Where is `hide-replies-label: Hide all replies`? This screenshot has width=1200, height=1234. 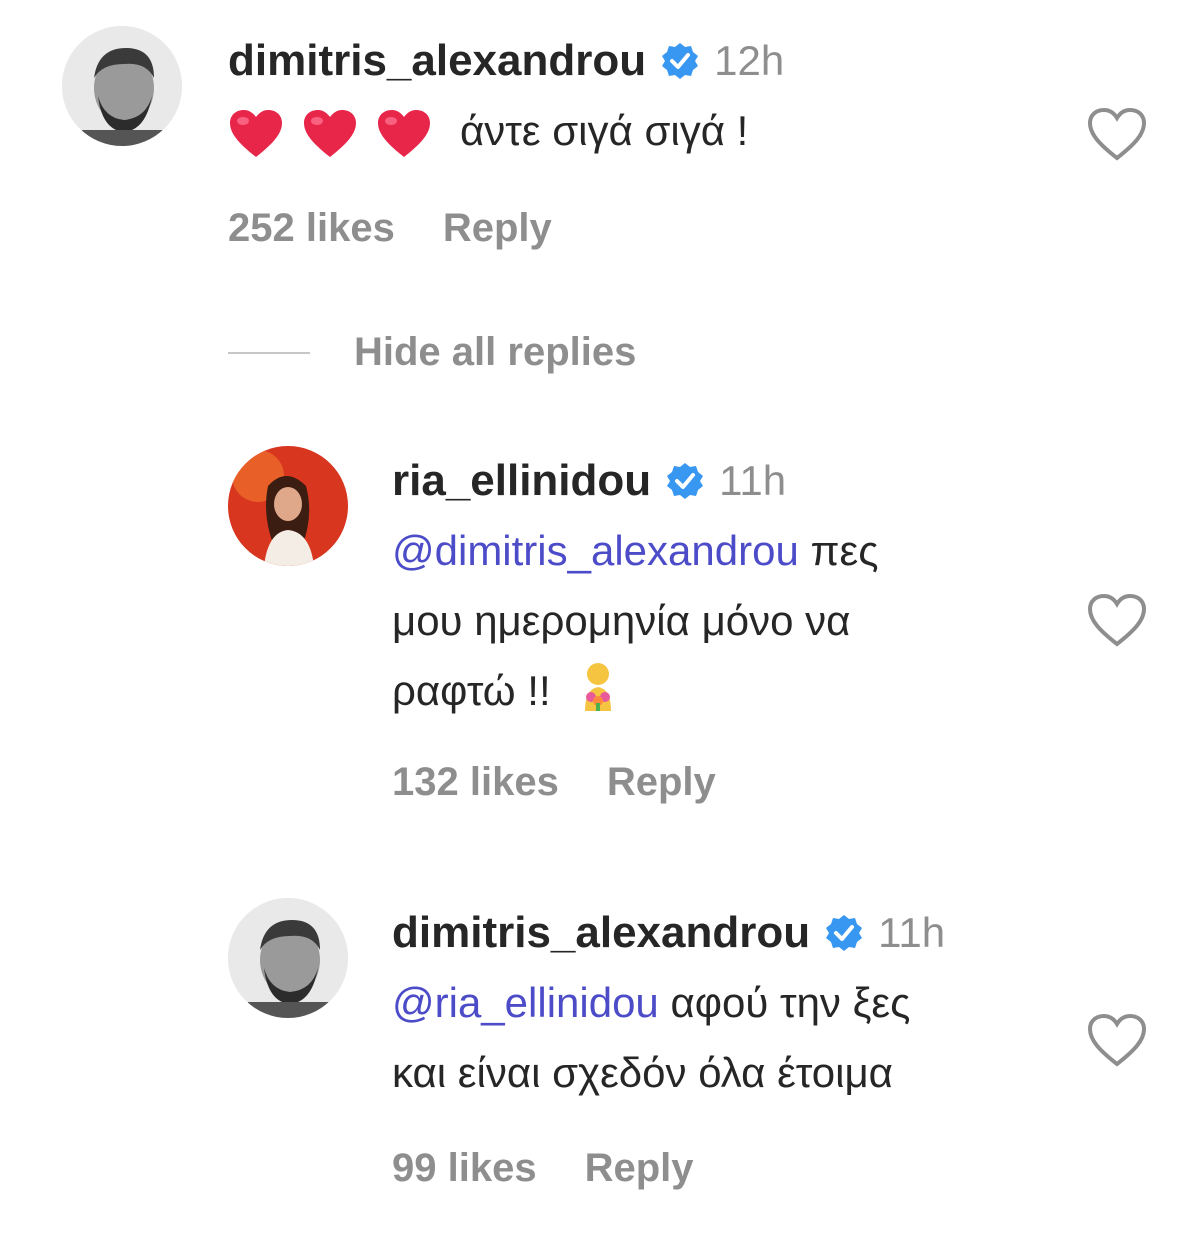
hide-replies-label: Hide all replies is located at coordinates (495, 352).